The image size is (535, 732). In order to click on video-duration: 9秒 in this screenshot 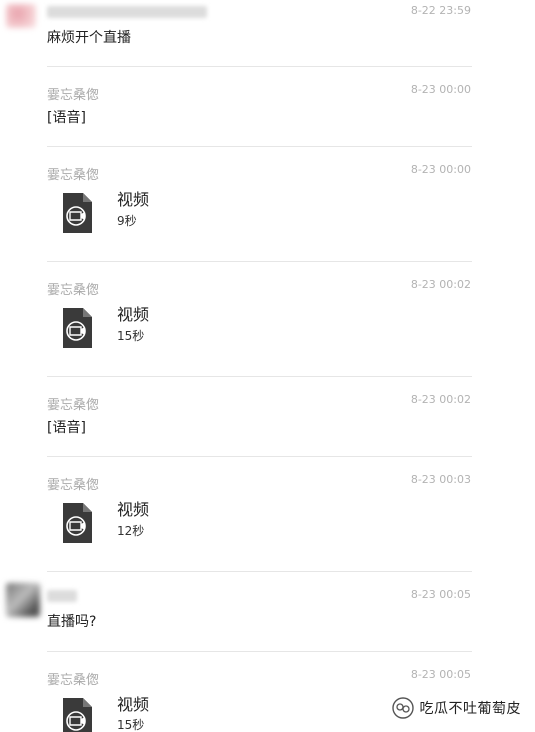, I will do `click(127, 221)`.